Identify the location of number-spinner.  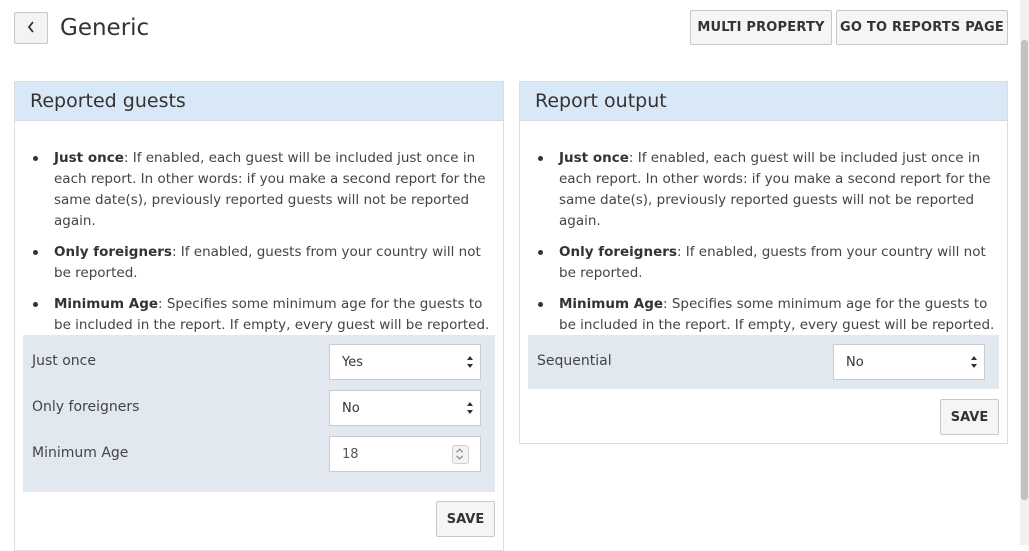
(460, 454).